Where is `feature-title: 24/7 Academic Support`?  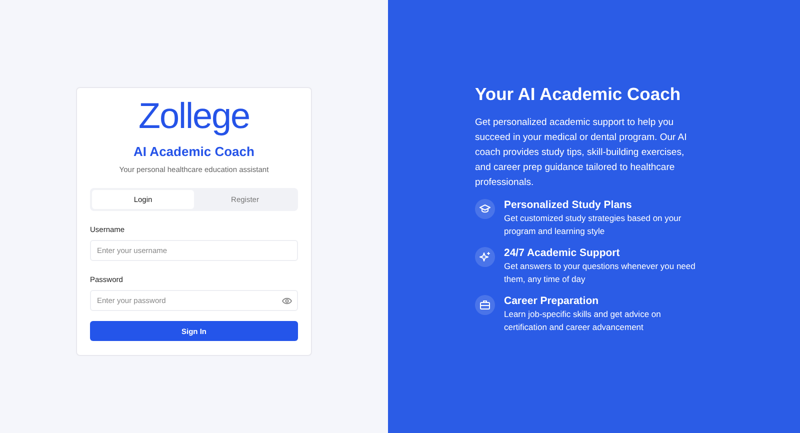 feature-title: 24/7 Academic Support is located at coordinates (562, 253).